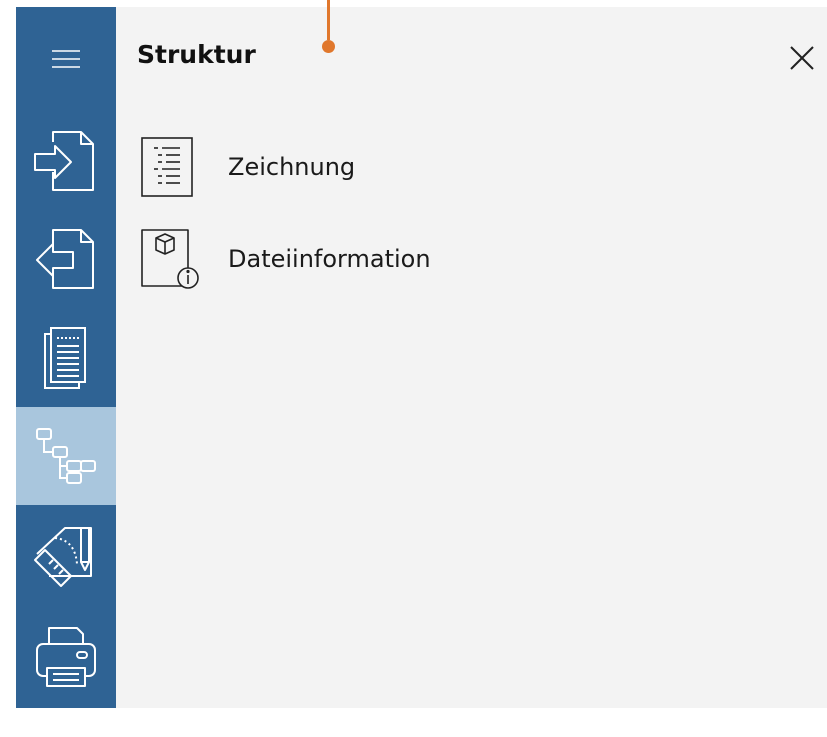 Image resolution: width=827 pixels, height=737 pixels. I want to click on file-import-icon, so click(64, 161).